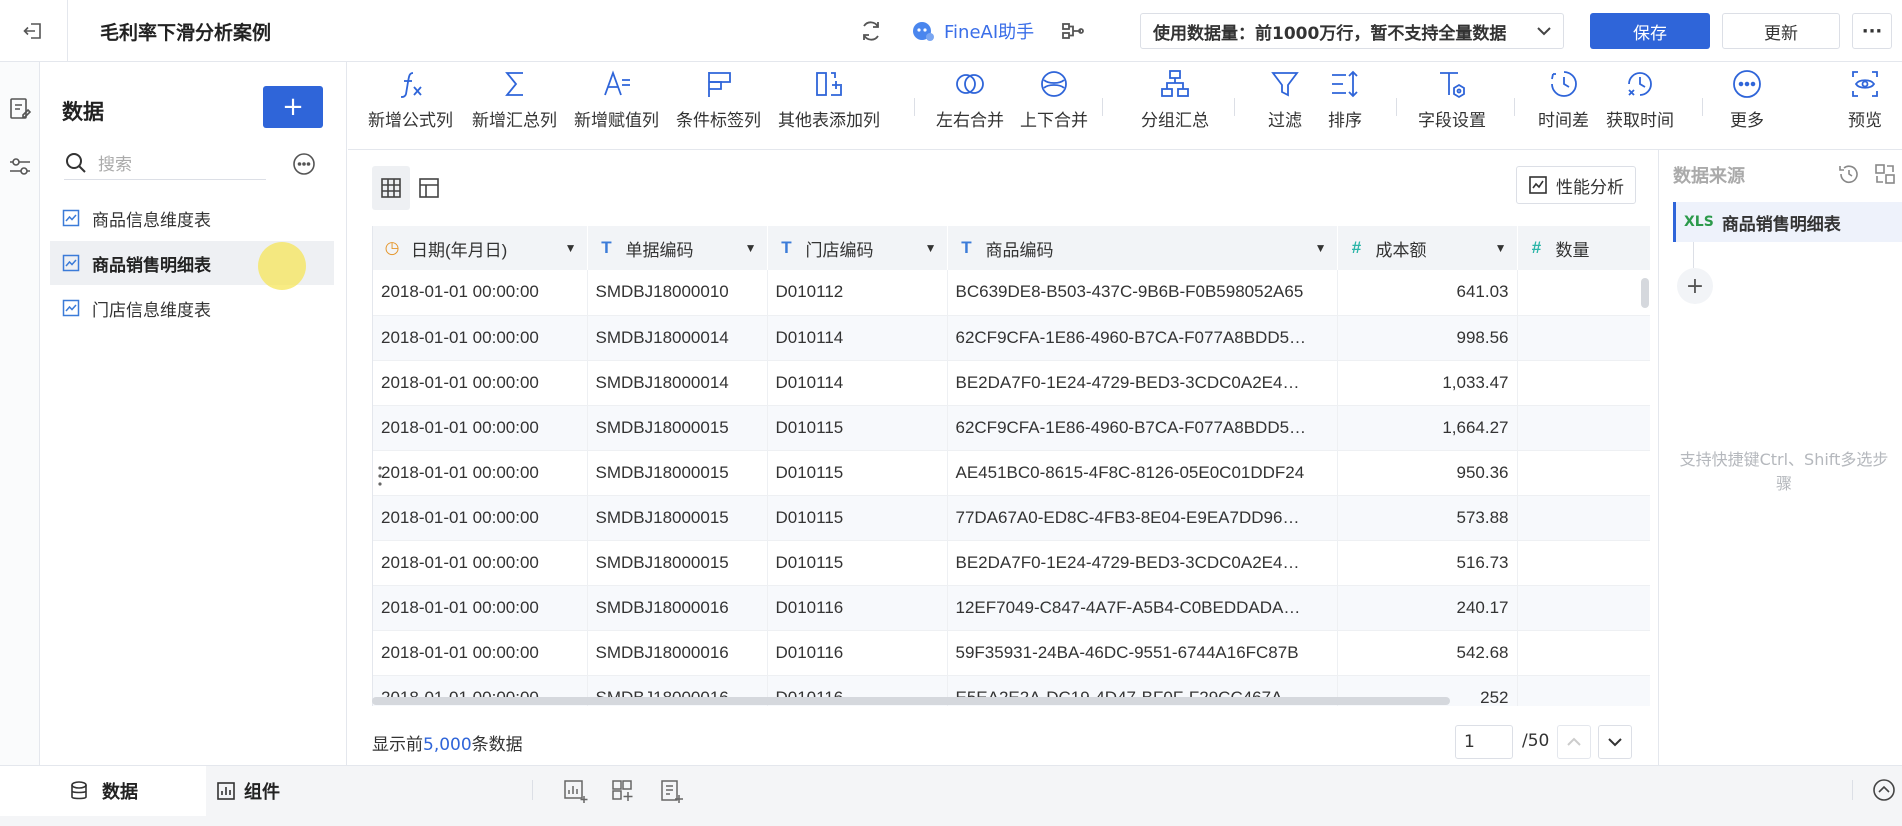  I want to click on get-time-button: 获取时间, so click(1640, 107).